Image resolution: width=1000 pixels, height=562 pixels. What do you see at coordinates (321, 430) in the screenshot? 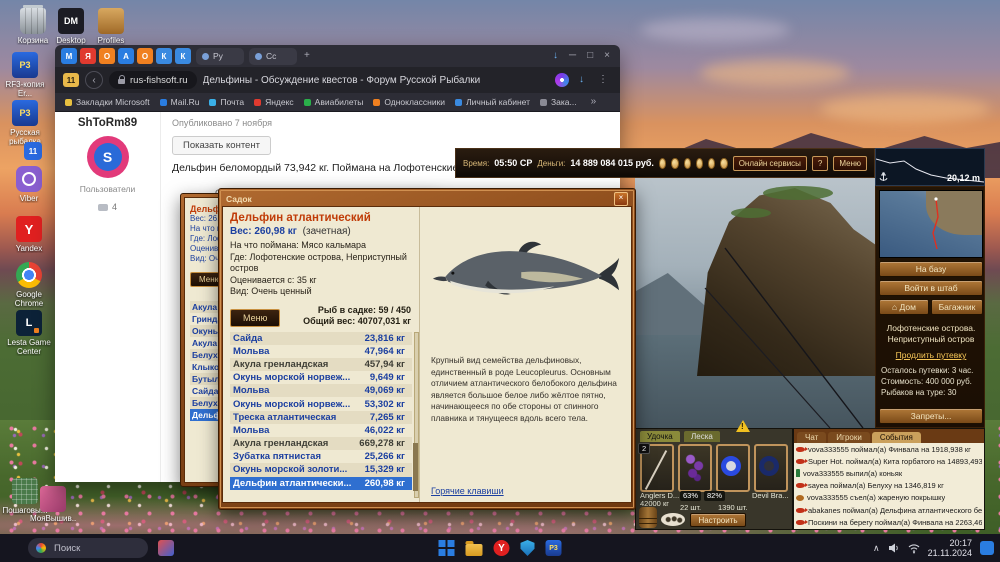
I see `fish-list-row: Мольва 46,022 кг` at bounding box center [321, 430].